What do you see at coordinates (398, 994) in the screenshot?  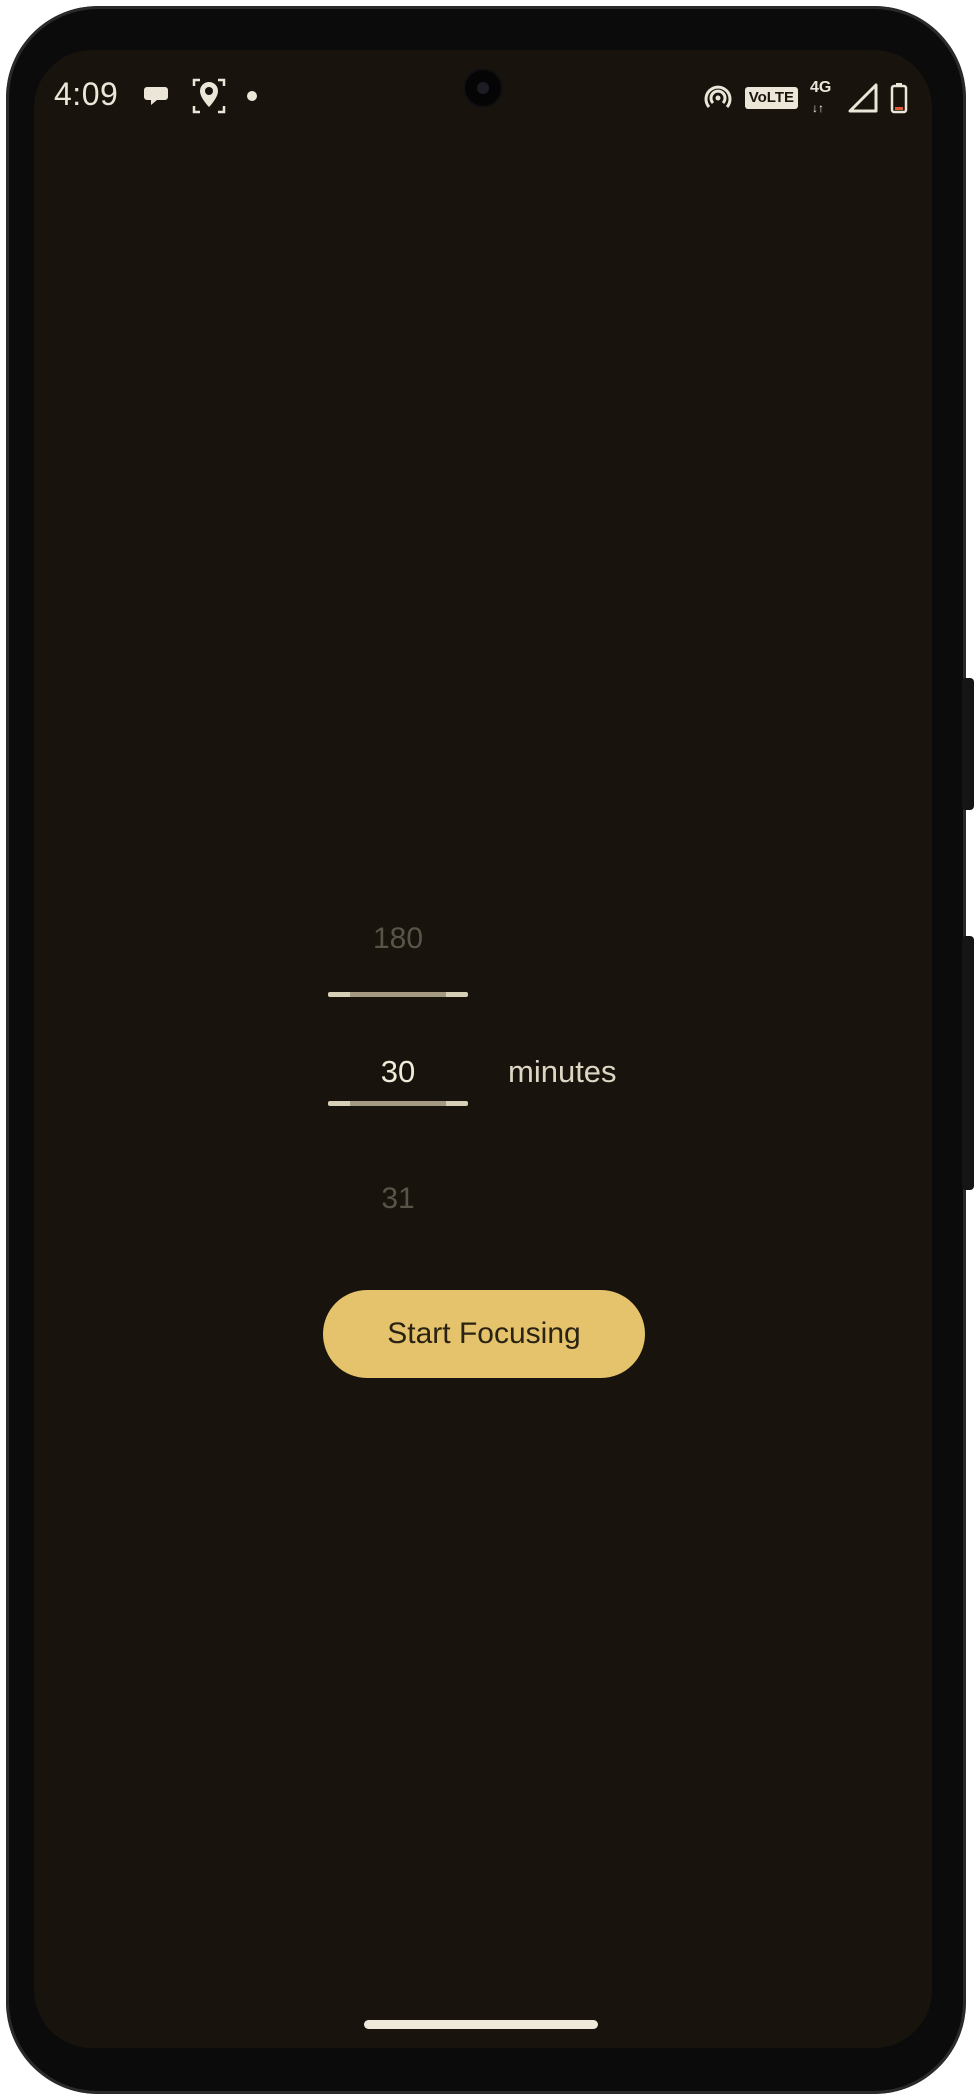 I see `picker-divider-top` at bounding box center [398, 994].